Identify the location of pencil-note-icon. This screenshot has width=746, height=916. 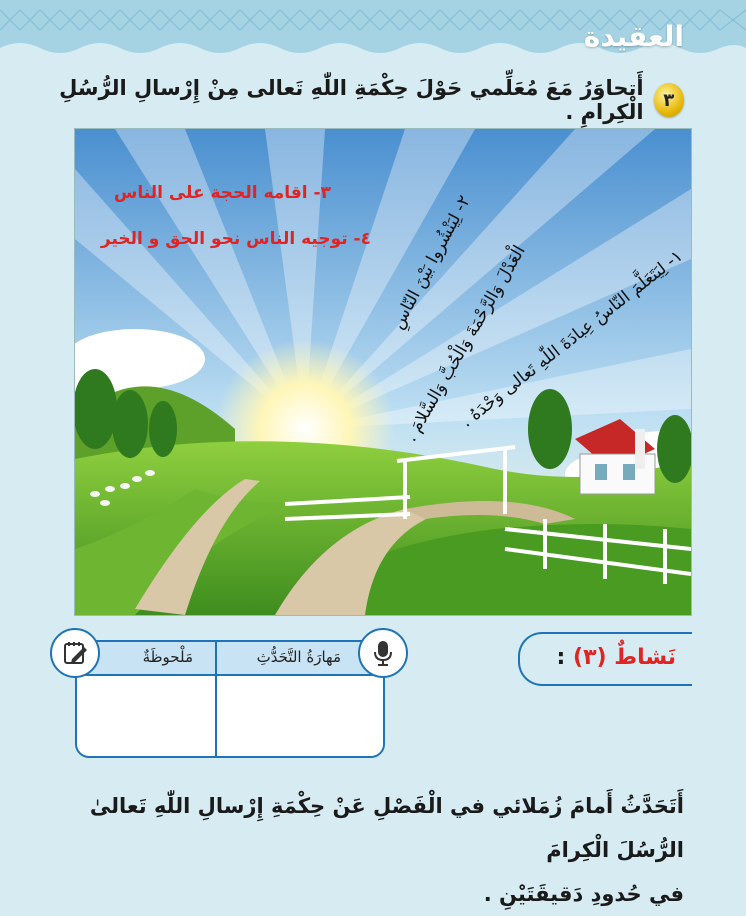
(75, 653).